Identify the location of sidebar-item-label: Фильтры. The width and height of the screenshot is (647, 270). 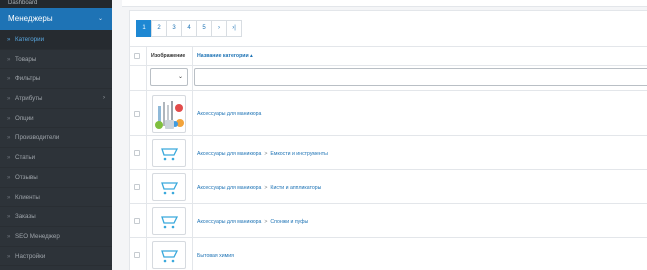
(28, 79).